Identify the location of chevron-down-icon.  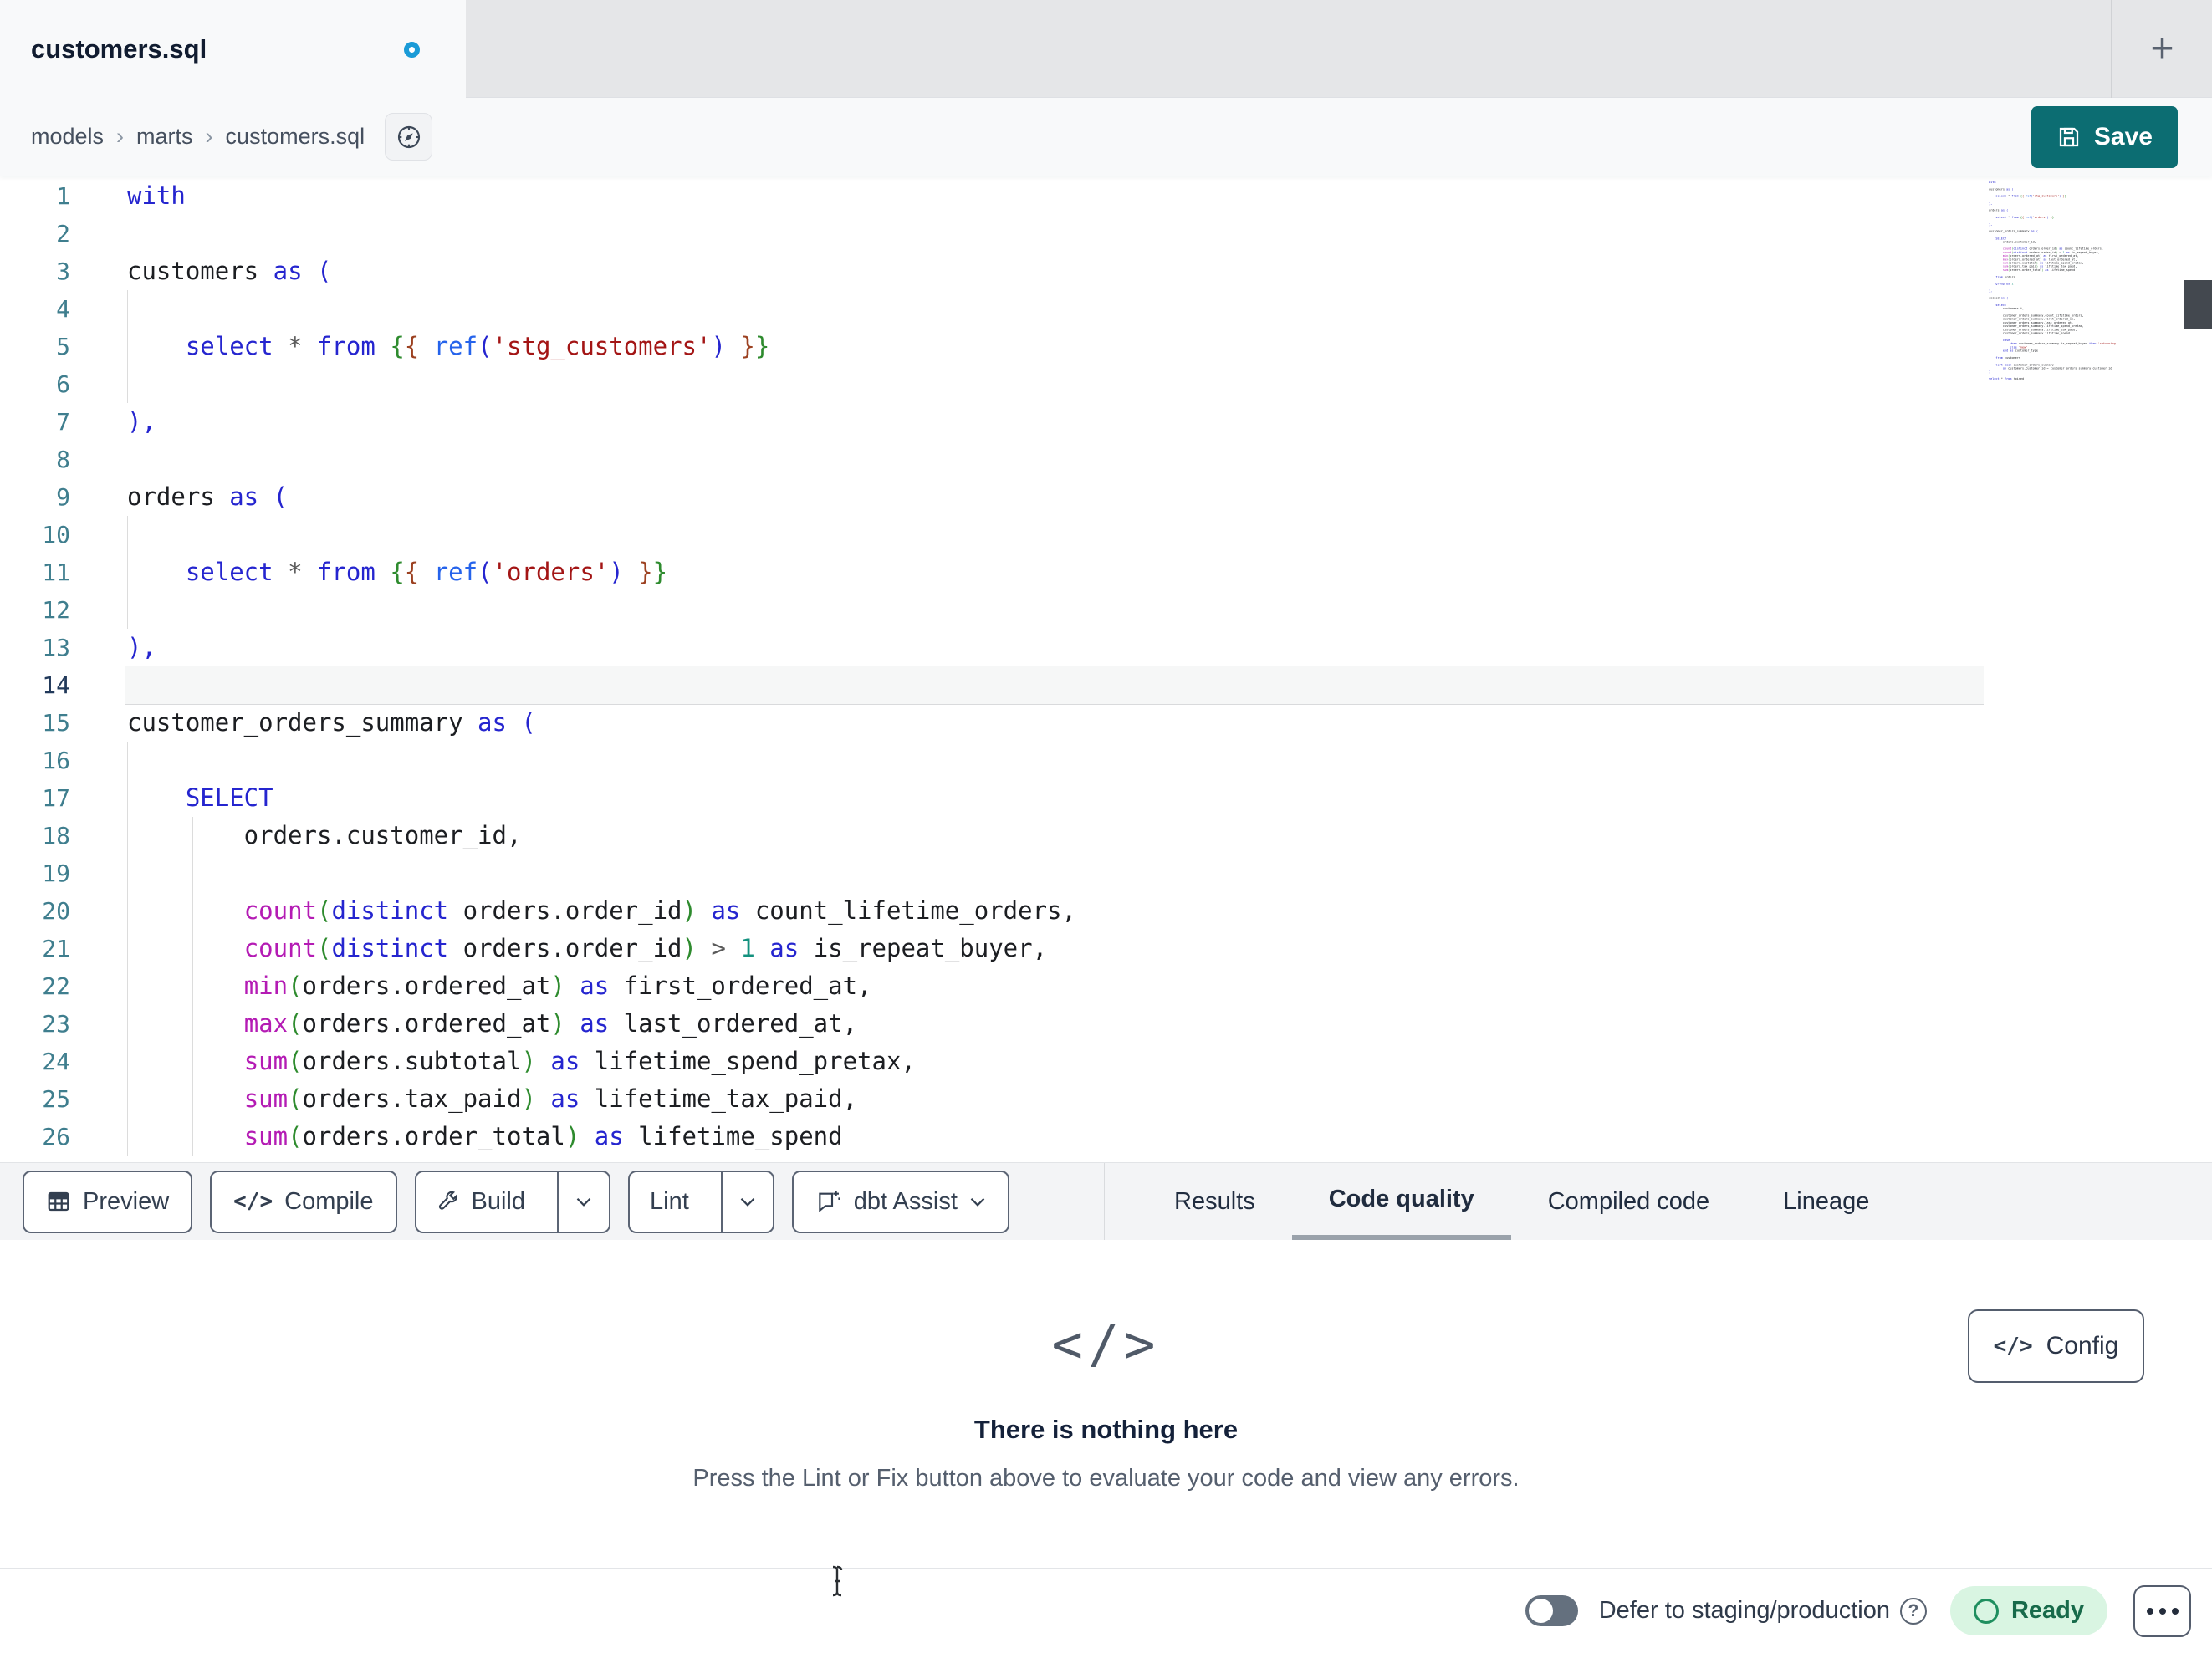
(583, 1202).